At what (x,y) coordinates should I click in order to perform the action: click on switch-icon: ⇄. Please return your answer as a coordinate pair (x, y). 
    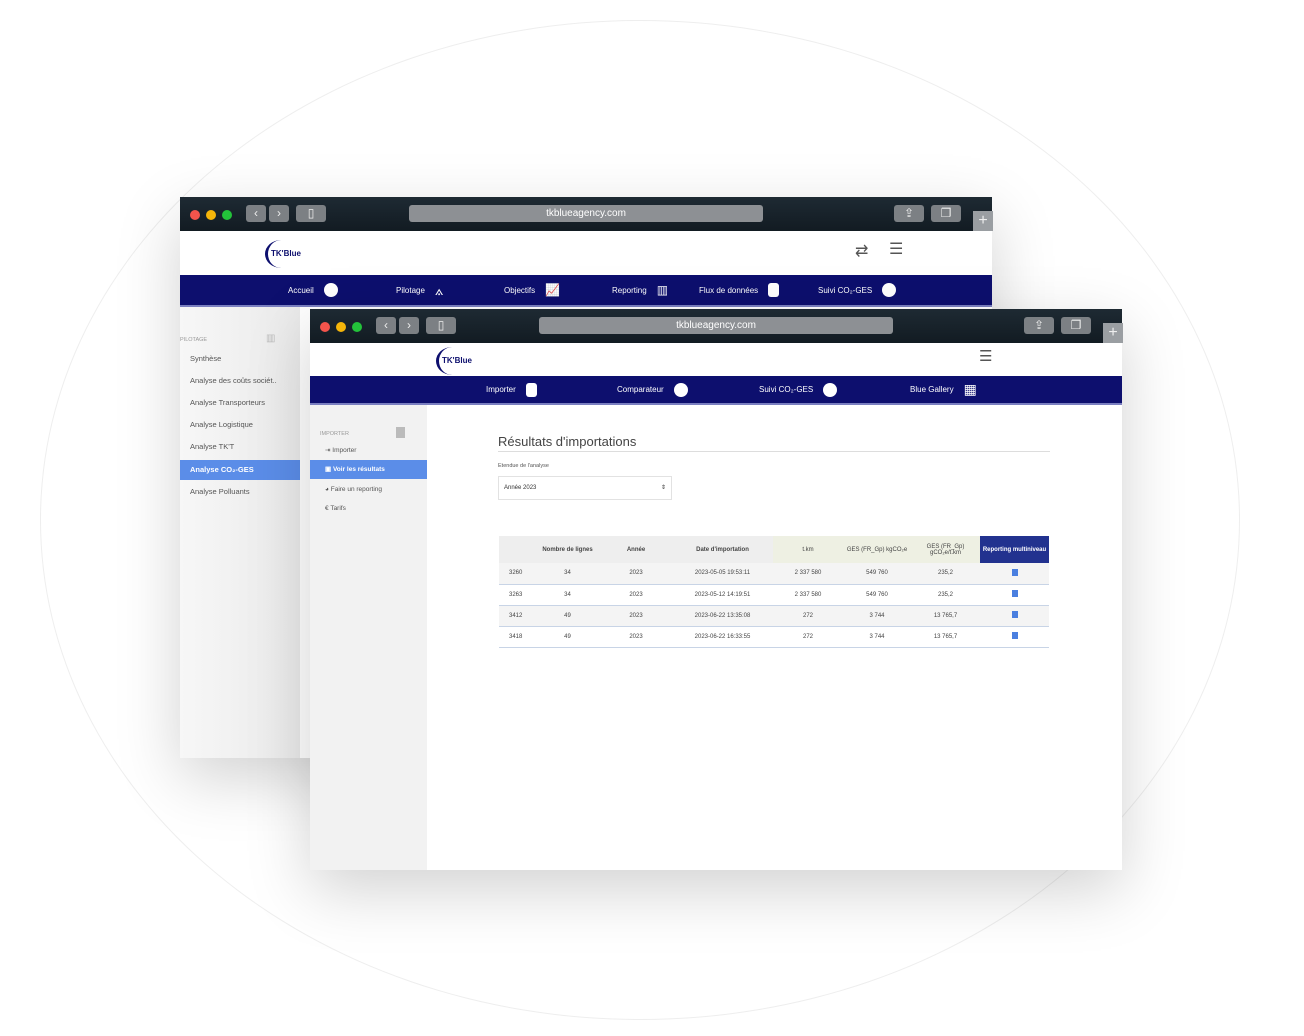
    Looking at the image, I should click on (861, 251).